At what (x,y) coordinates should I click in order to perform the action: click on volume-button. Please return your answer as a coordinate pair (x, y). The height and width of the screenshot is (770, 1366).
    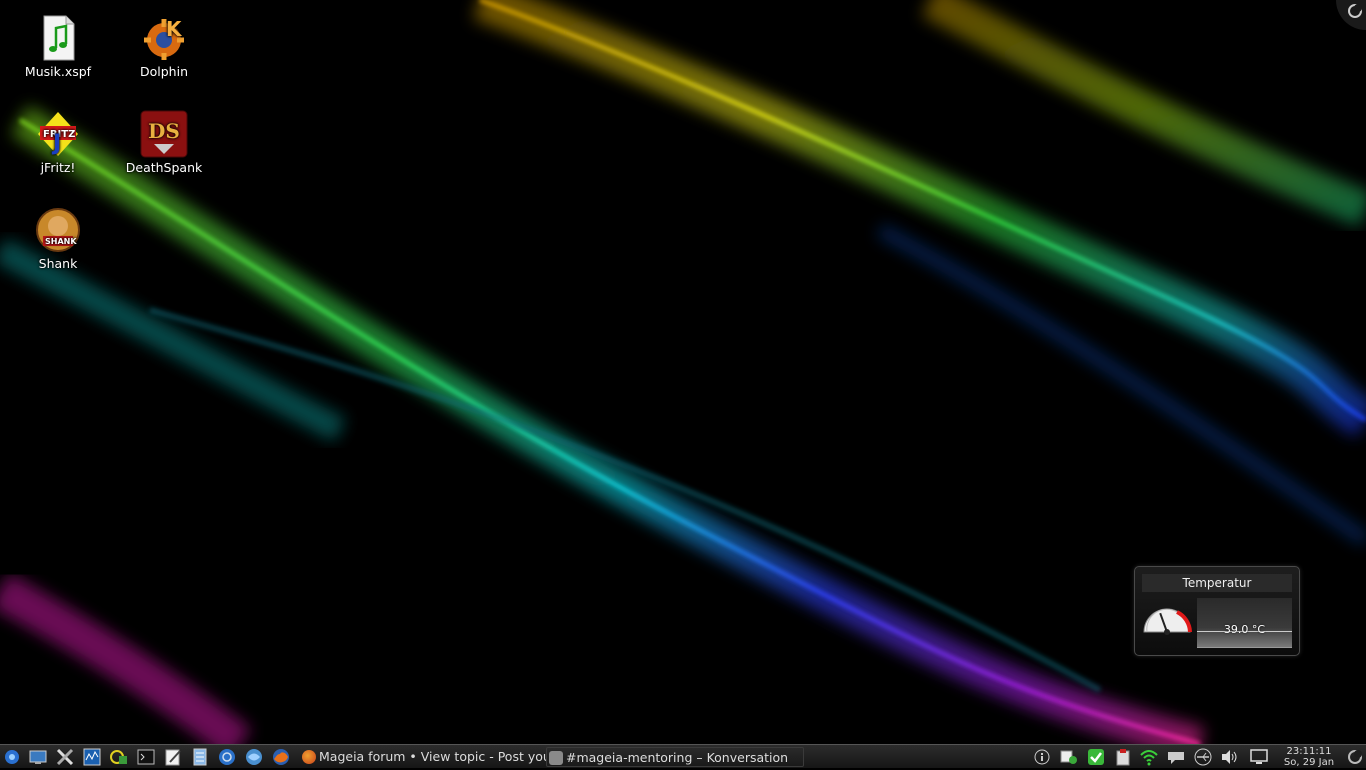
    Looking at the image, I should click on (1230, 757).